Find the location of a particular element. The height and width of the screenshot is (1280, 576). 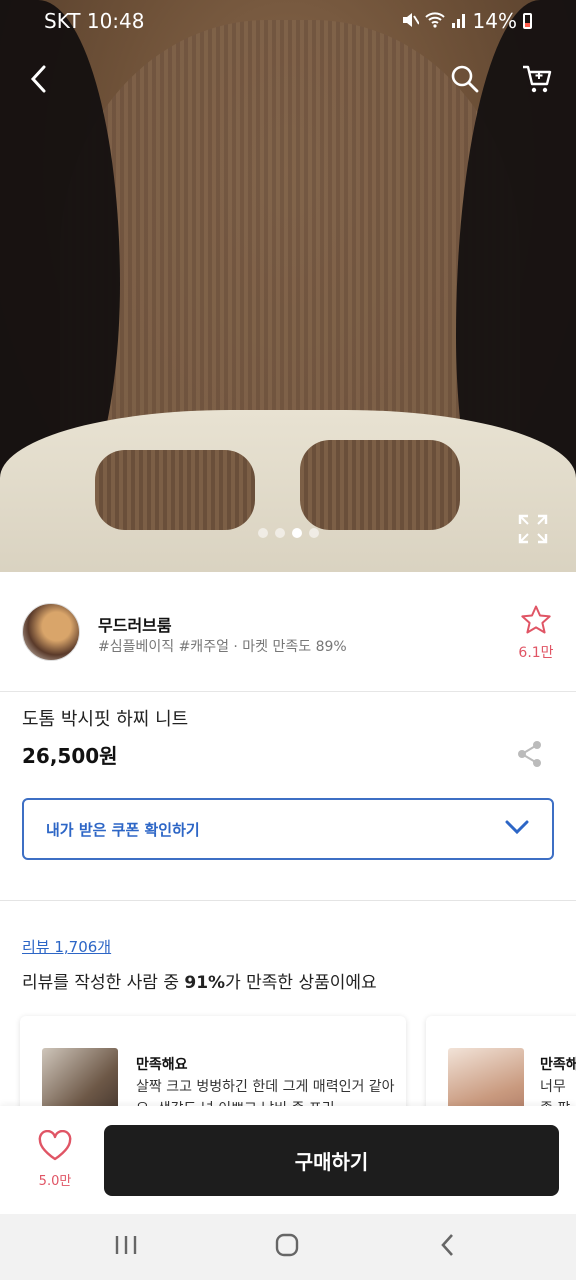

search-button is located at coordinates (465, 81).